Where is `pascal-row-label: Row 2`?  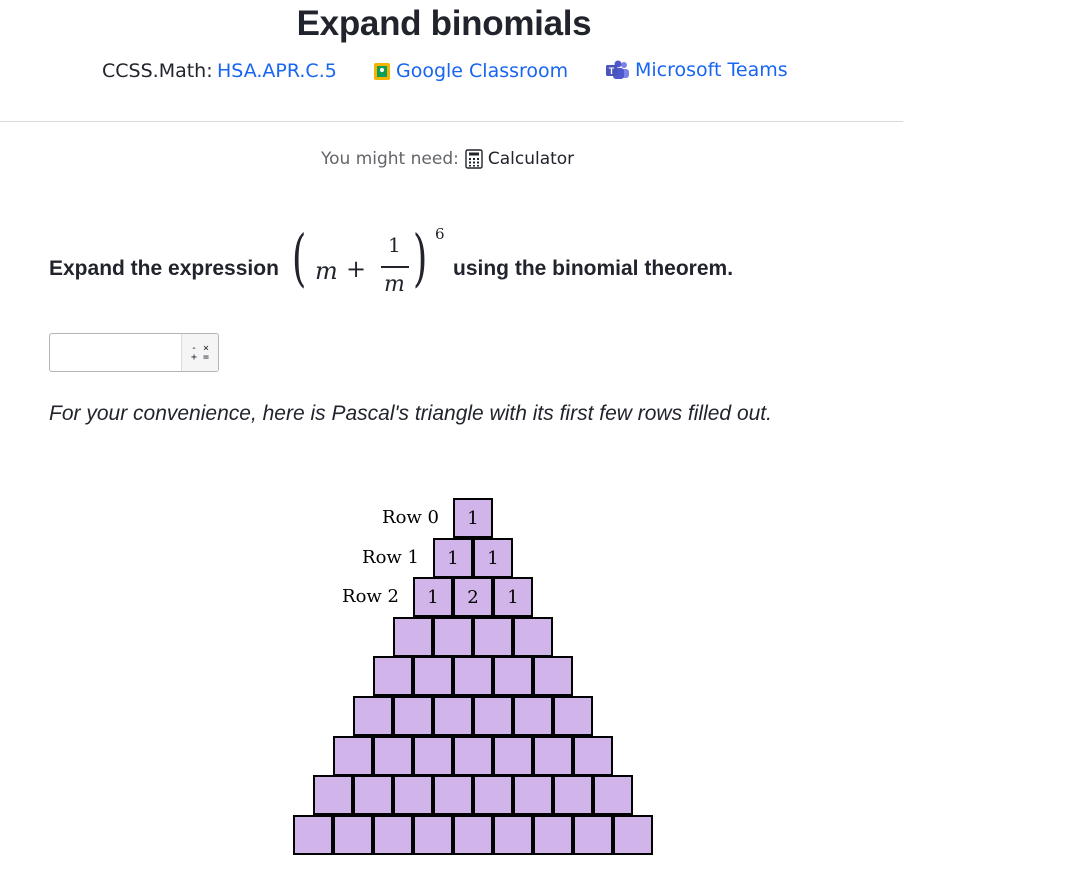
pascal-row-label: Row 2 is located at coordinates (370, 596).